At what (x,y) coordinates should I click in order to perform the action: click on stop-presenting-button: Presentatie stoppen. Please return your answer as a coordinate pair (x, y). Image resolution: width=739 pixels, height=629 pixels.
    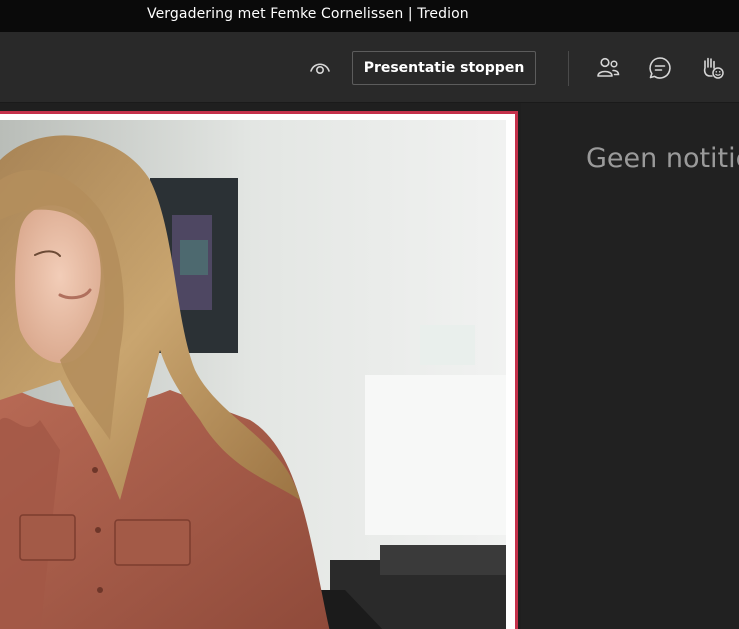
    Looking at the image, I should click on (444, 68).